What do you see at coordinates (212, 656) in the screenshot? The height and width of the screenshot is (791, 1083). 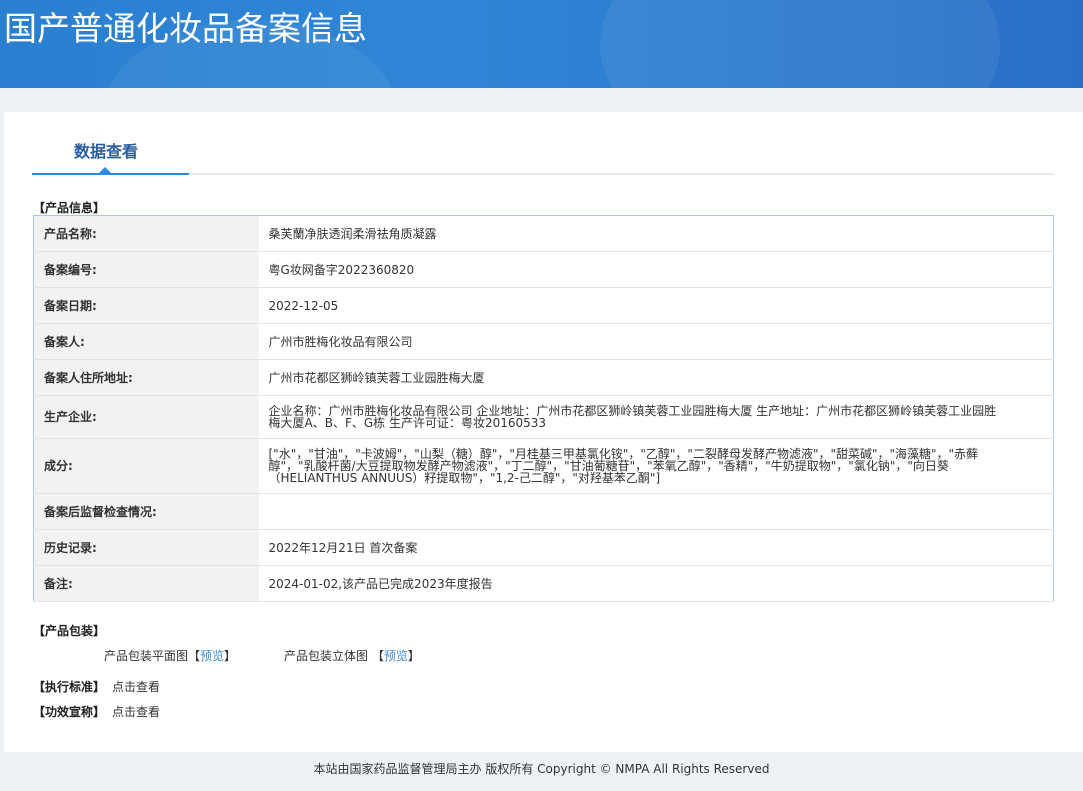 I see `packaging-flat-preview-link: 预览` at bounding box center [212, 656].